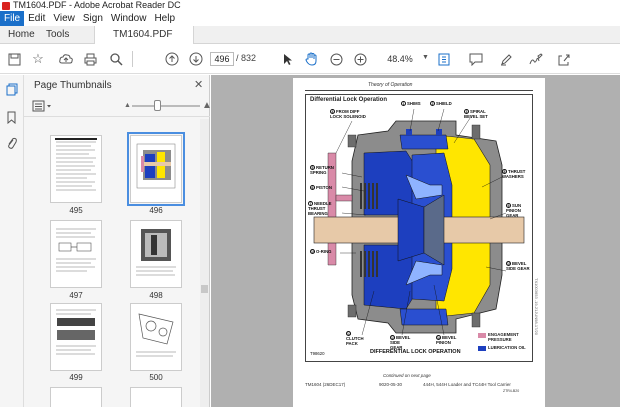 Image resolution: width=620 pixels, height=407 pixels. I want to click on thumbnail-label: 499, so click(76, 377).